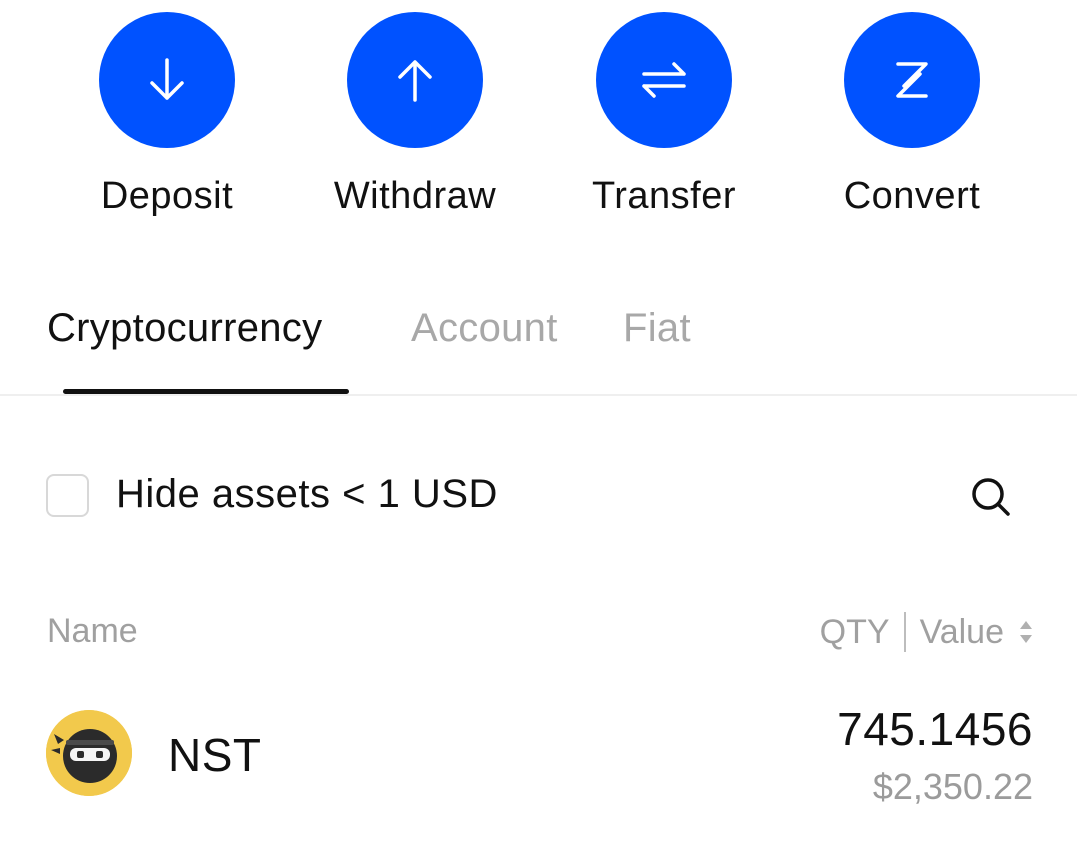 The height and width of the screenshot is (851, 1077). Describe the element at coordinates (904, 632) in the screenshot. I see `column-separator` at that location.